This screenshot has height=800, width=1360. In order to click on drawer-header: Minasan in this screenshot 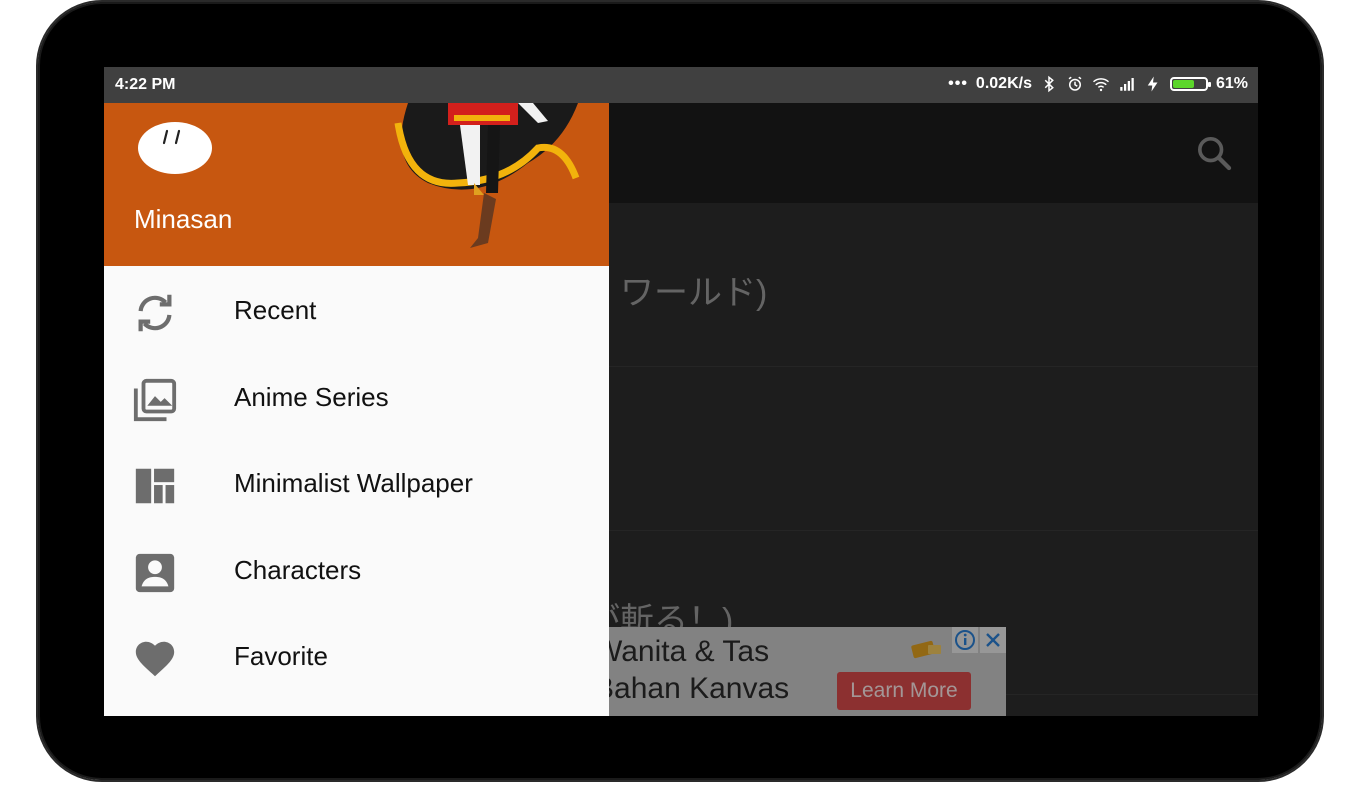, I will do `click(356, 184)`.